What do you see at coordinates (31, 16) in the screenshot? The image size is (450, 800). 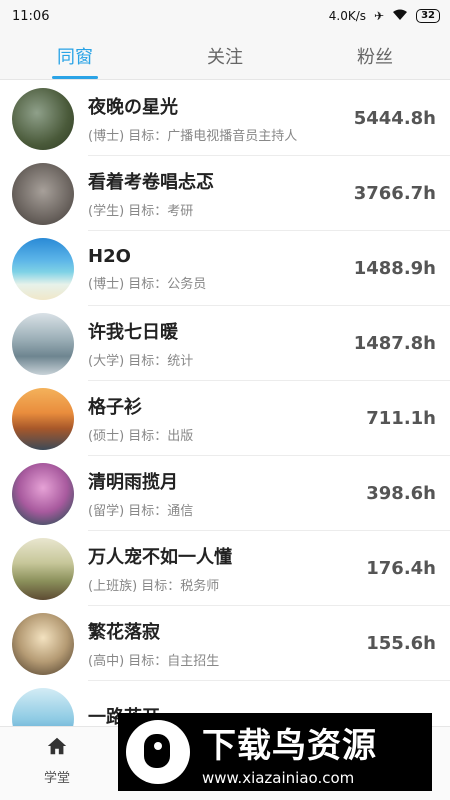 I see `status-time: 11:06` at bounding box center [31, 16].